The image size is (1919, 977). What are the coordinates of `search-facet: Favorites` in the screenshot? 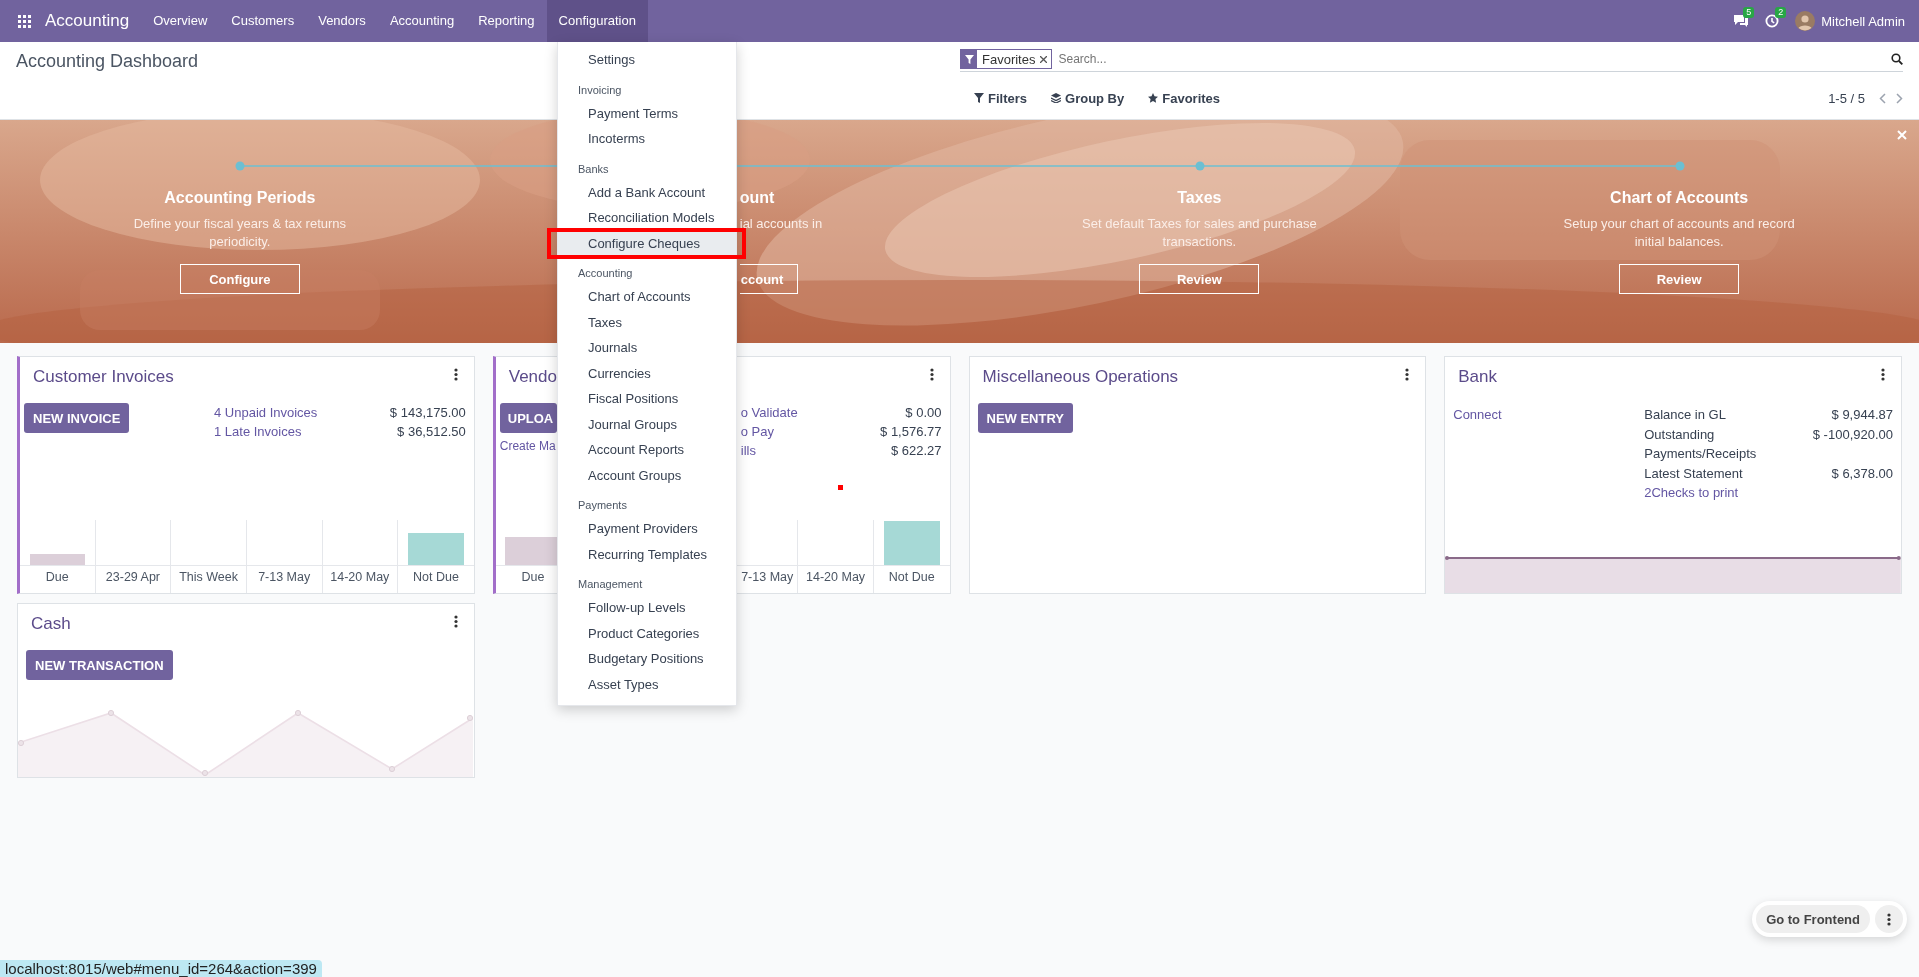 It's located at (1006, 59).